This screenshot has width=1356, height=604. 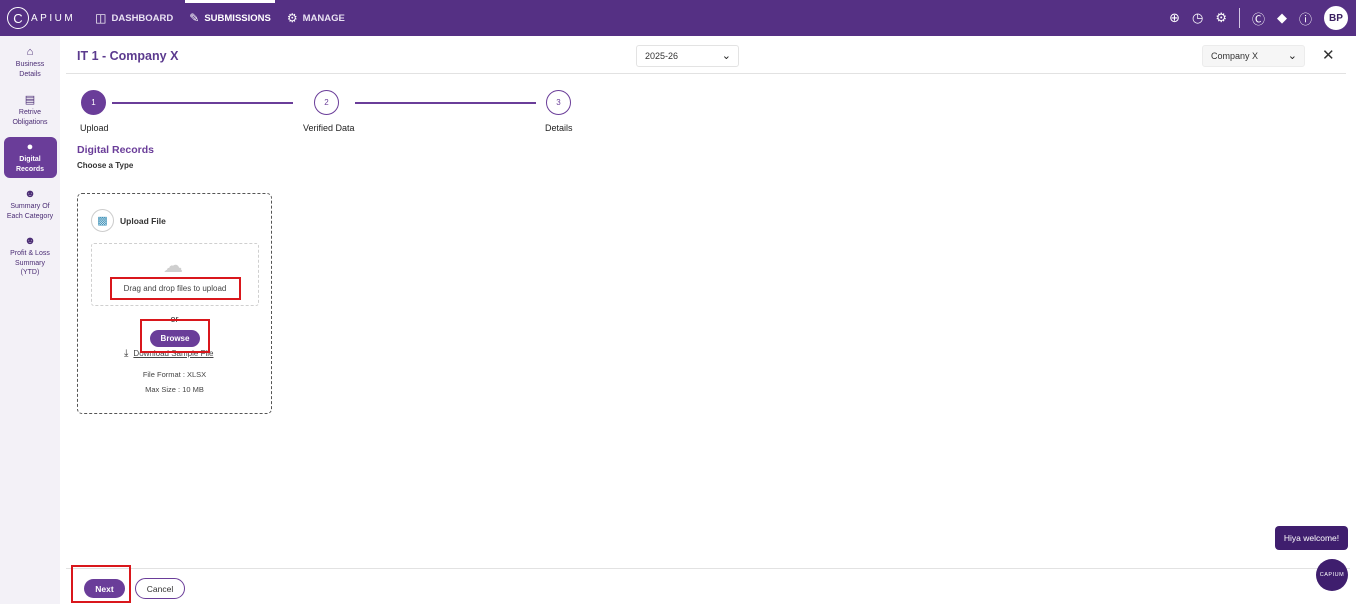 What do you see at coordinates (30, 52) in the screenshot?
I see `home-icon: ⌂` at bounding box center [30, 52].